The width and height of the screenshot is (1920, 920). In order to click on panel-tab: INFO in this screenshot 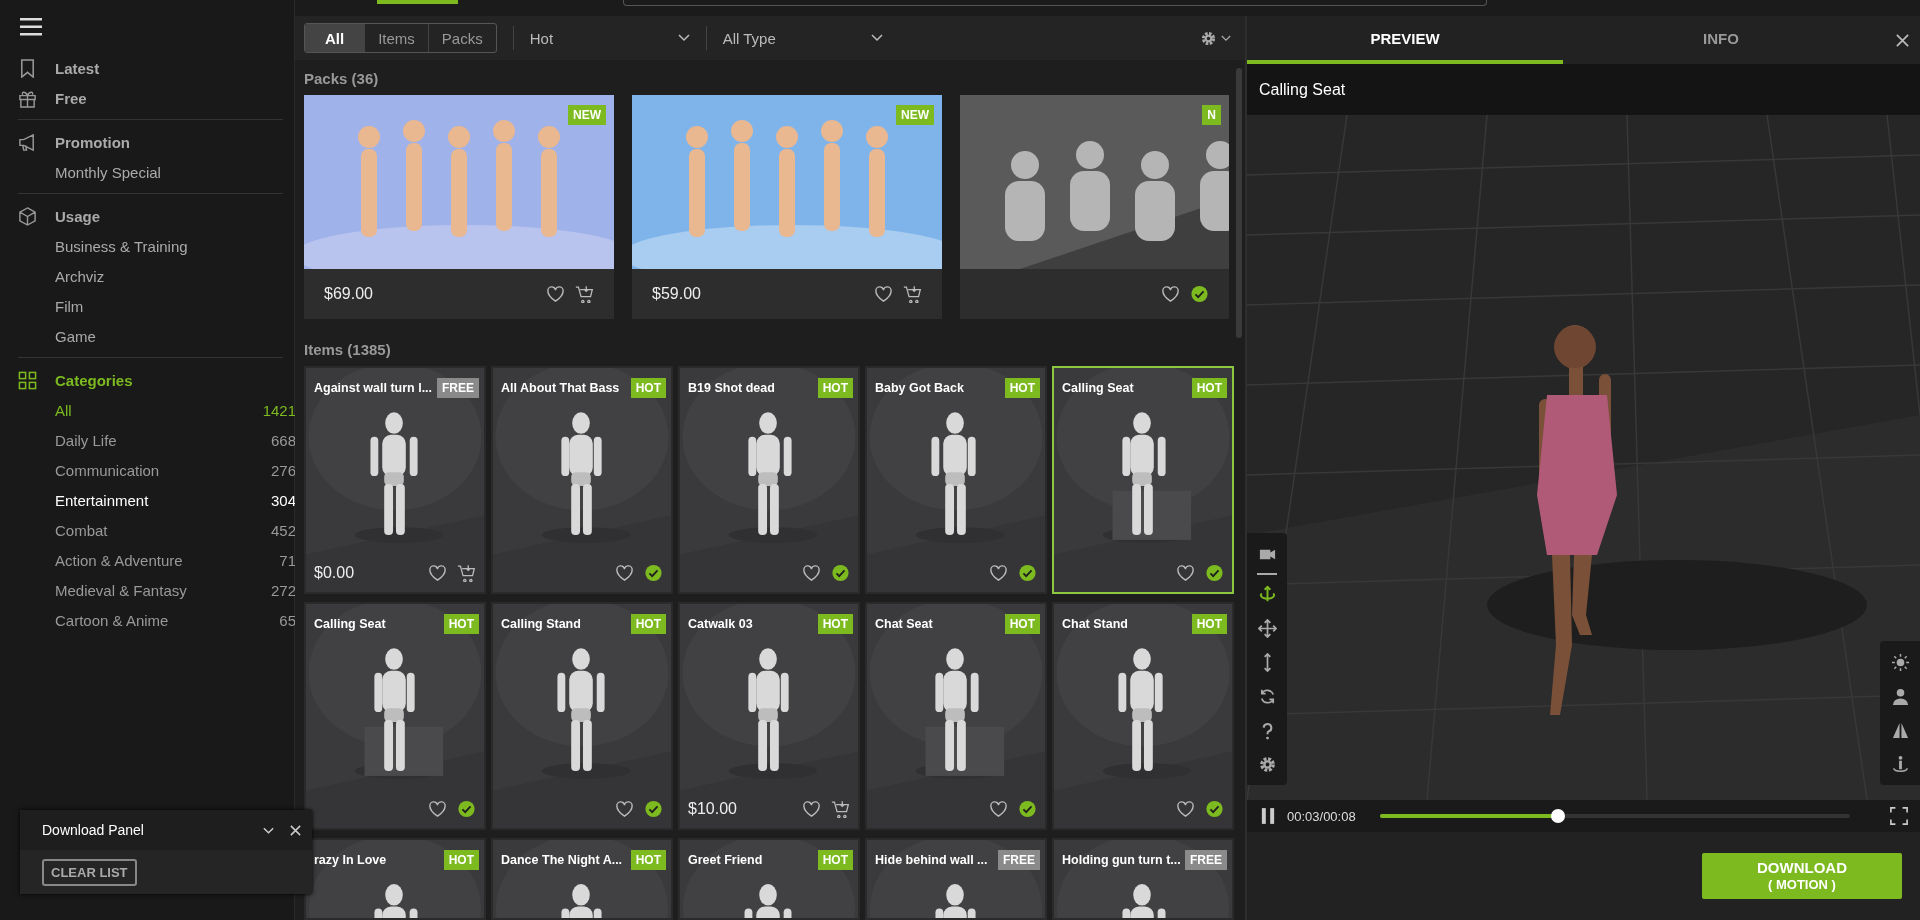, I will do `click(1721, 40)`.